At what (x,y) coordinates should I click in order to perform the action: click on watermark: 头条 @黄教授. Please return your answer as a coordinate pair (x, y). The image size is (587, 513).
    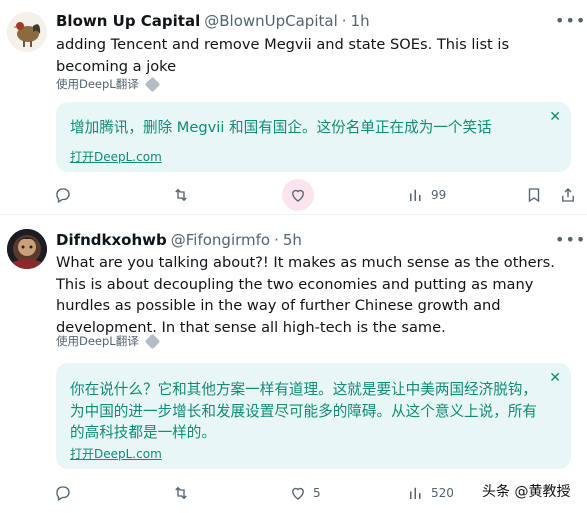
    Looking at the image, I should click on (526, 492).